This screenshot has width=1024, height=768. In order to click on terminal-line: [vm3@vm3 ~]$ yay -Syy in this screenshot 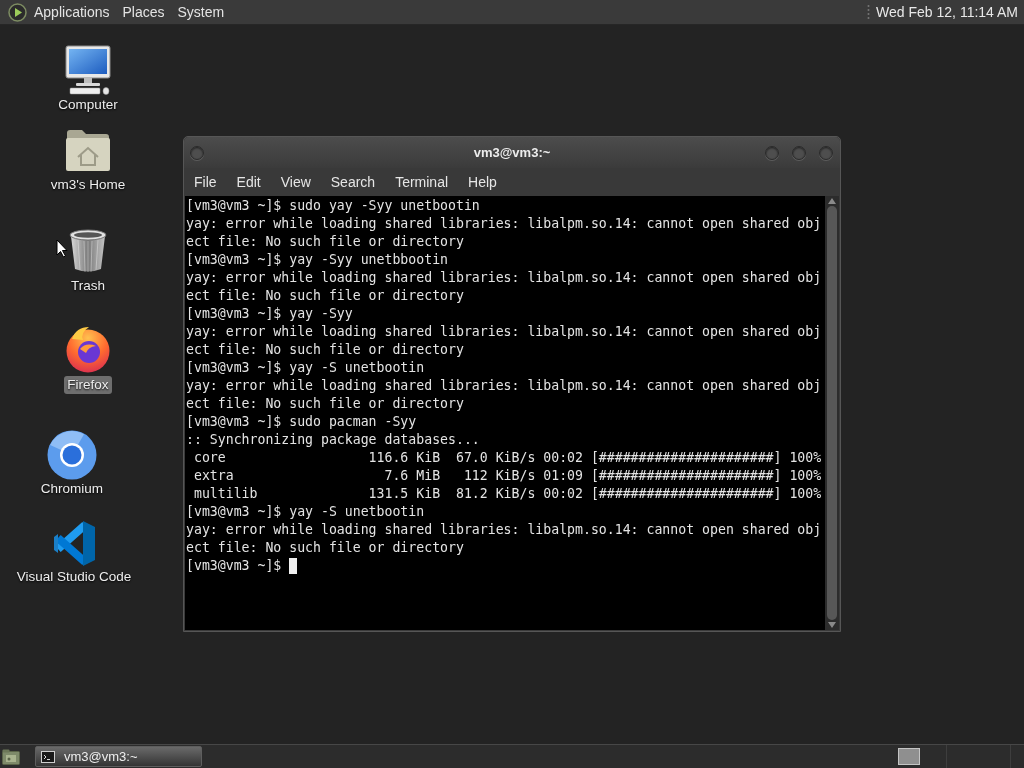, I will do `click(269, 314)`.